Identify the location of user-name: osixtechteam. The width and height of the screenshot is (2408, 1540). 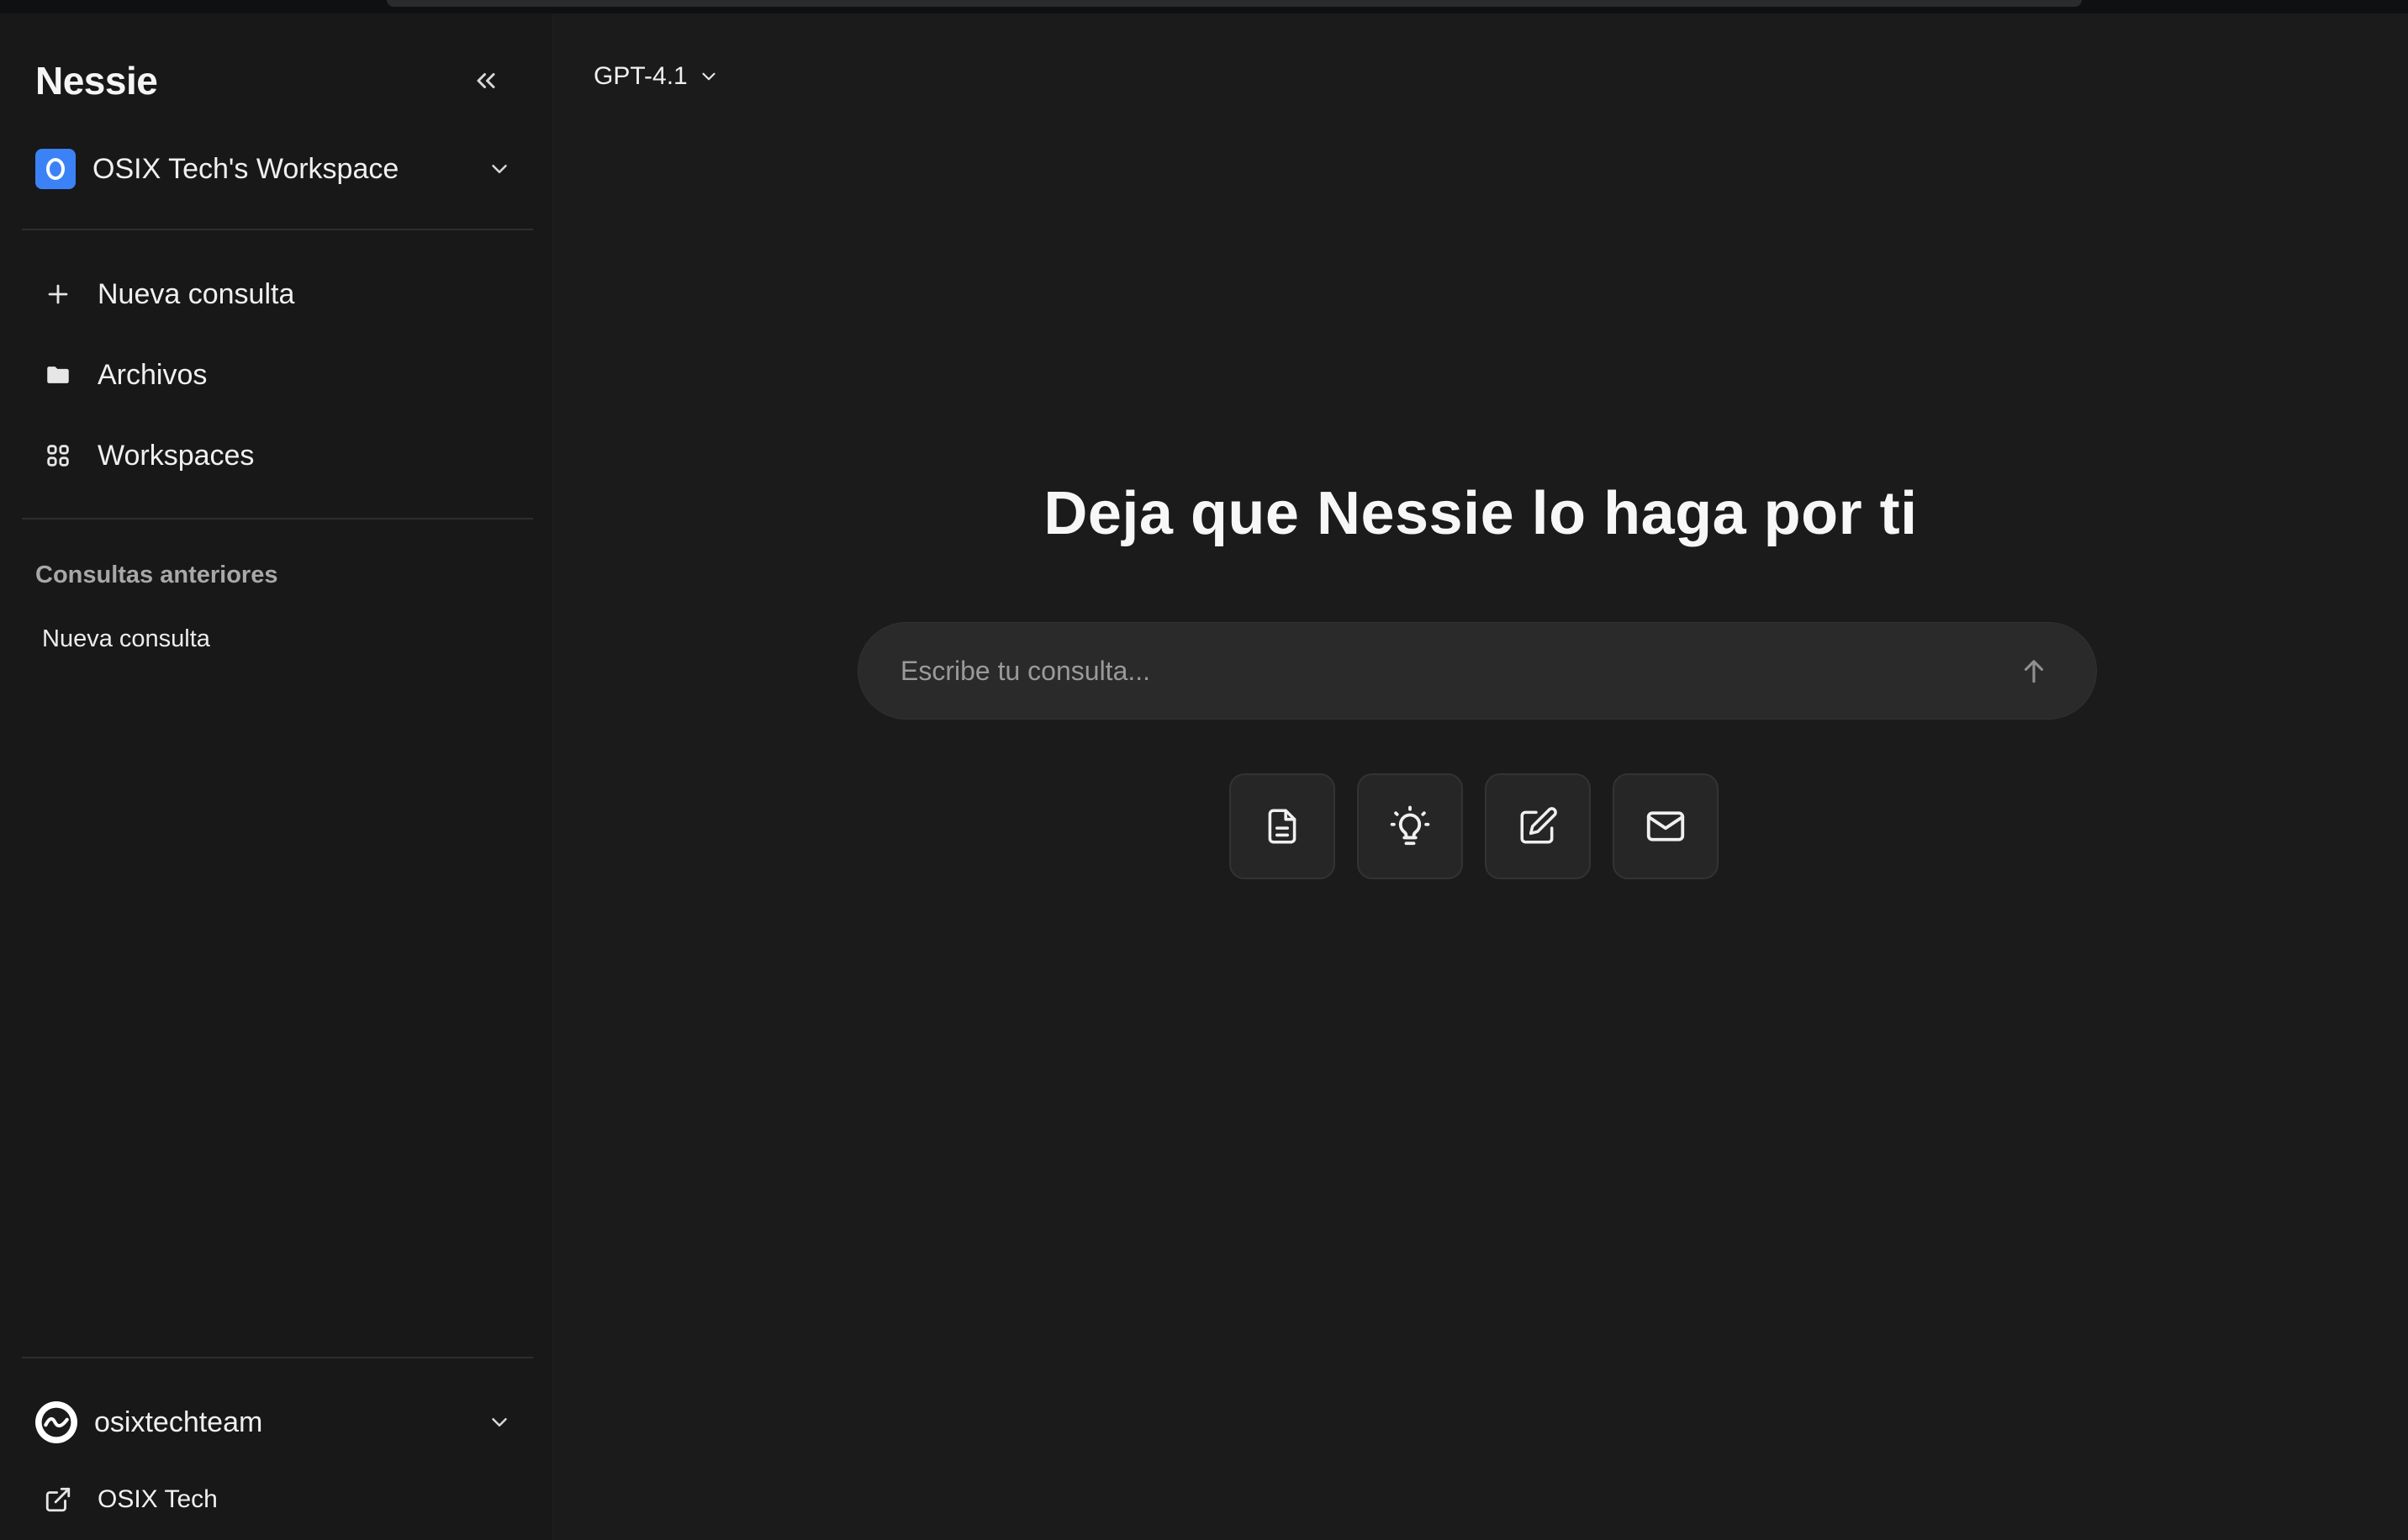
(179, 1422).